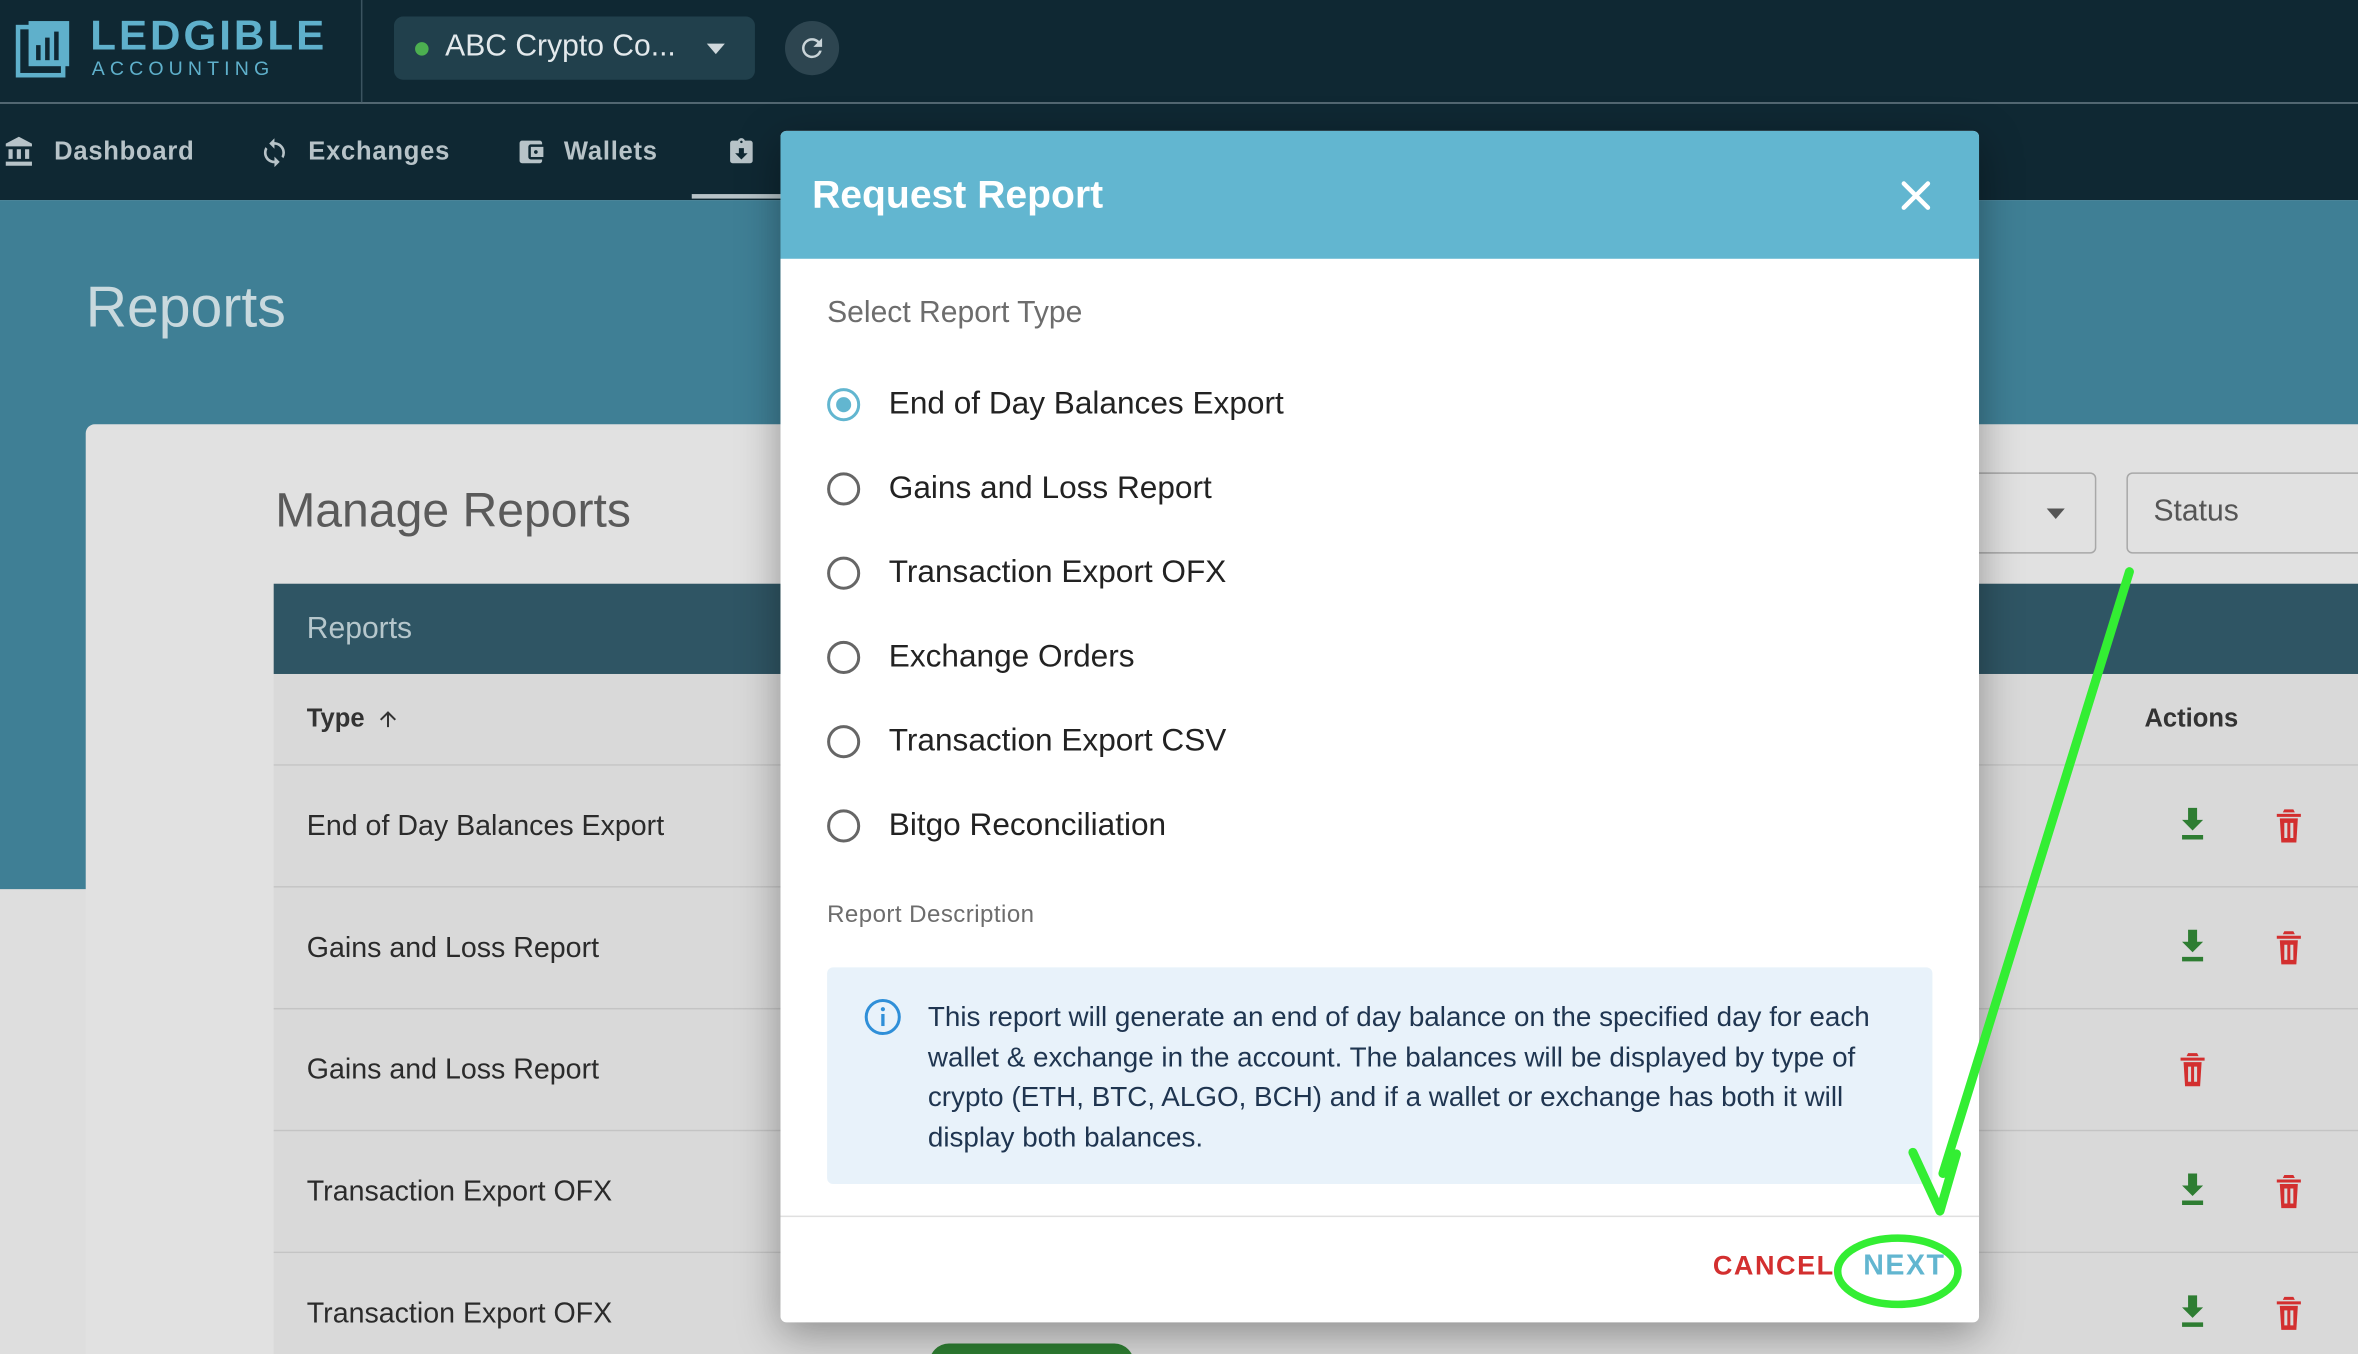 This screenshot has height=1354, width=2358. Describe the element at coordinates (274, 152) in the screenshot. I see `sync-icon` at that location.